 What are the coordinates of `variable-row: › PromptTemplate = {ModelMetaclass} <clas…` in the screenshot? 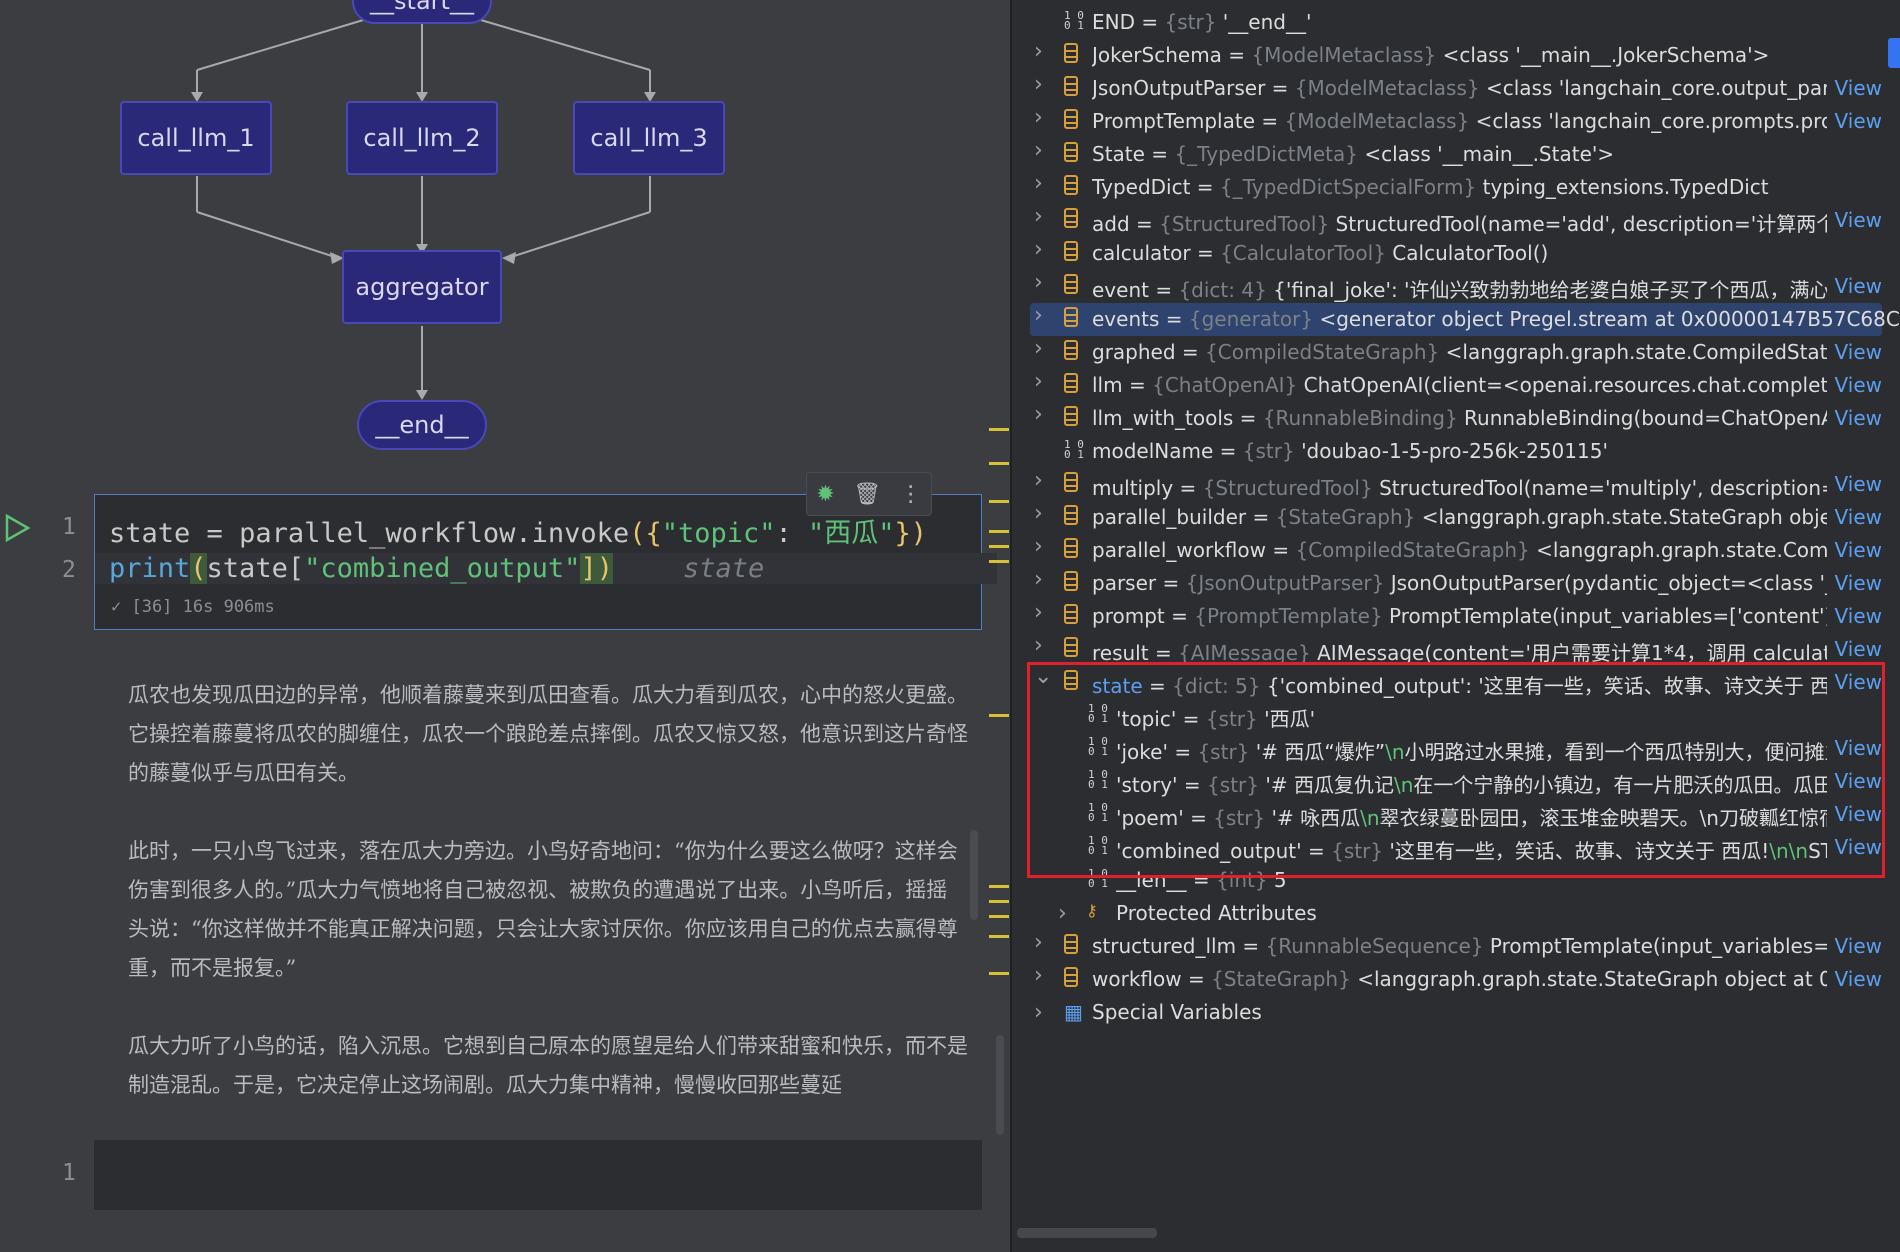 It's located at (1447, 121).